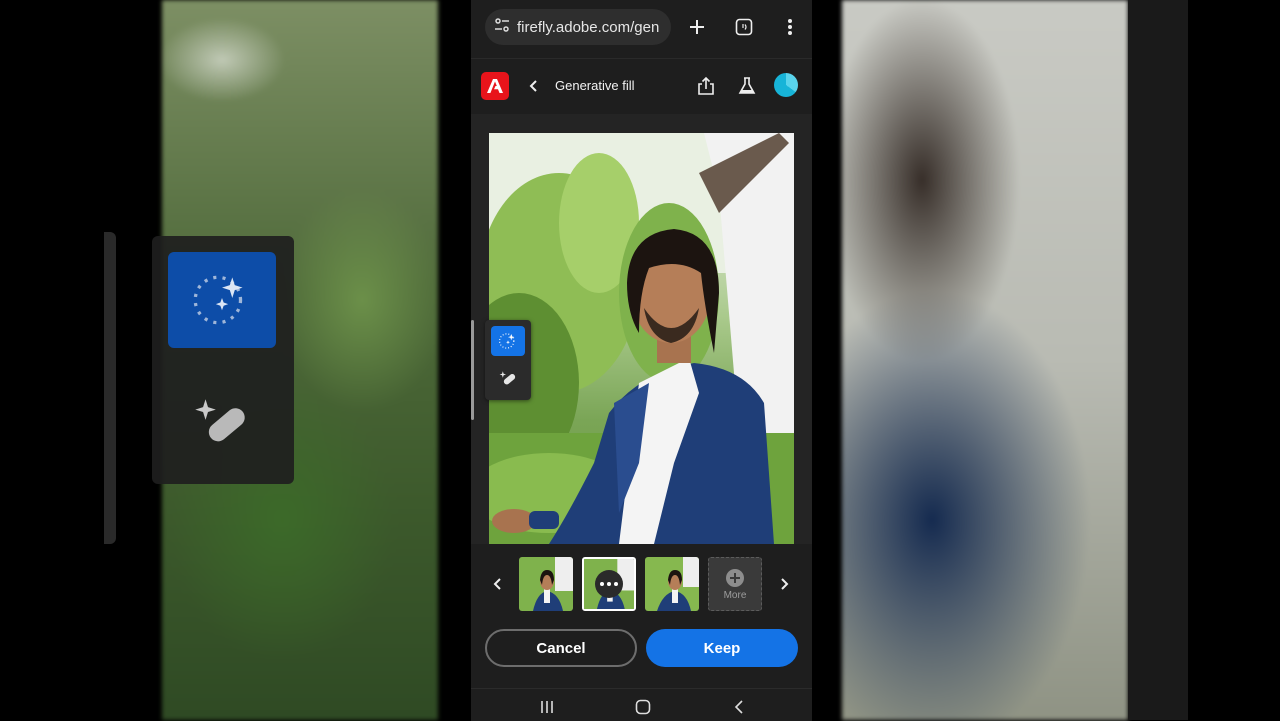 The width and height of the screenshot is (1280, 721). I want to click on generative-fill-tool, so click(508, 341).